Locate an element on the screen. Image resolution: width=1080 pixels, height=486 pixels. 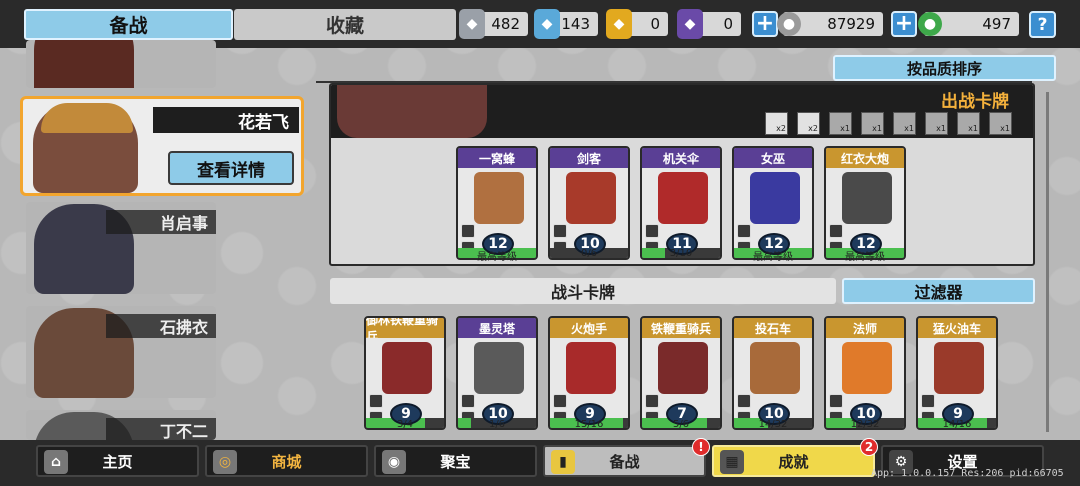
hero-name: 石拂衣 is located at coordinates (161, 326).